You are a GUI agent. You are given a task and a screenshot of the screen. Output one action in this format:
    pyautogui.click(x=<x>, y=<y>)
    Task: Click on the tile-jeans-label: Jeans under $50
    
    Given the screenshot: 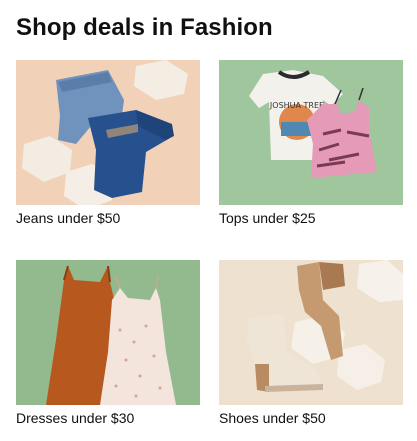 What is the action you would take?
    pyautogui.click(x=68, y=218)
    